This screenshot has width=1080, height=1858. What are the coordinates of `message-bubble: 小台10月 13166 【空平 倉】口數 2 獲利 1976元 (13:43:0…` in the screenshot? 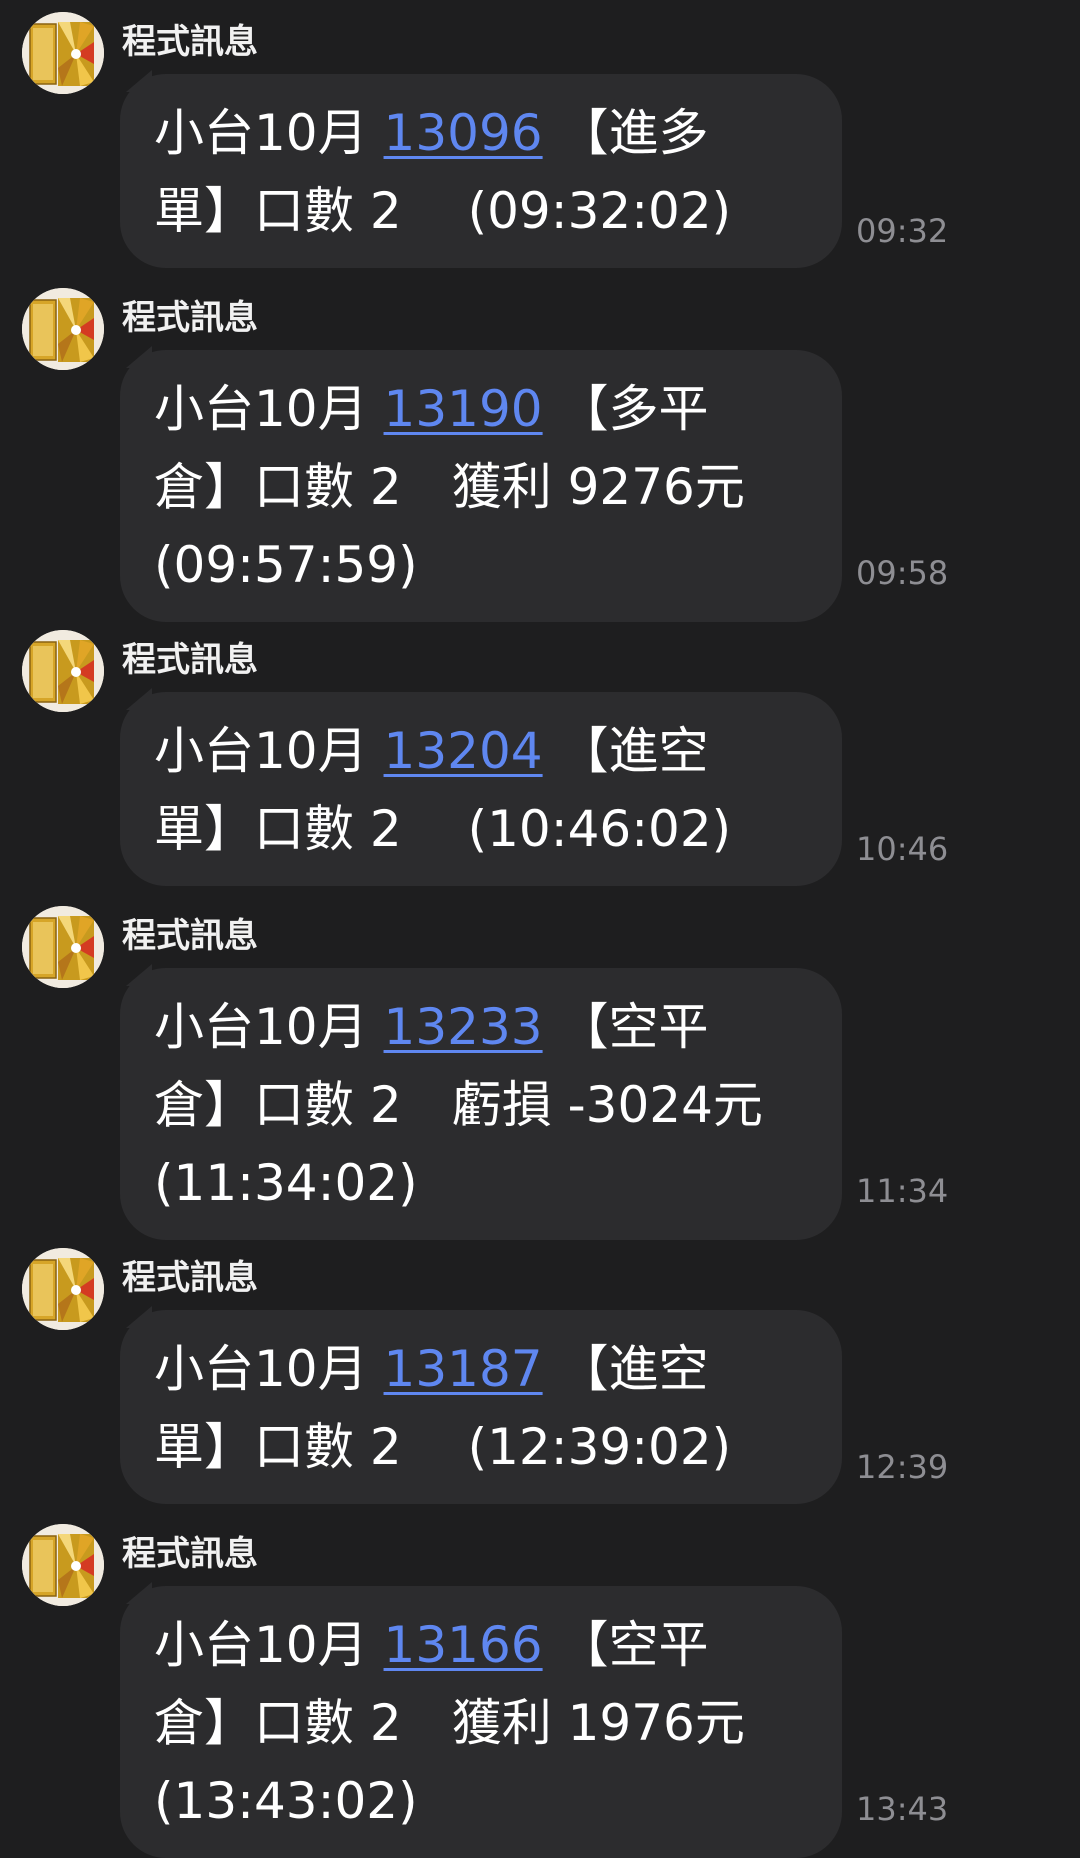 It's located at (481, 1720).